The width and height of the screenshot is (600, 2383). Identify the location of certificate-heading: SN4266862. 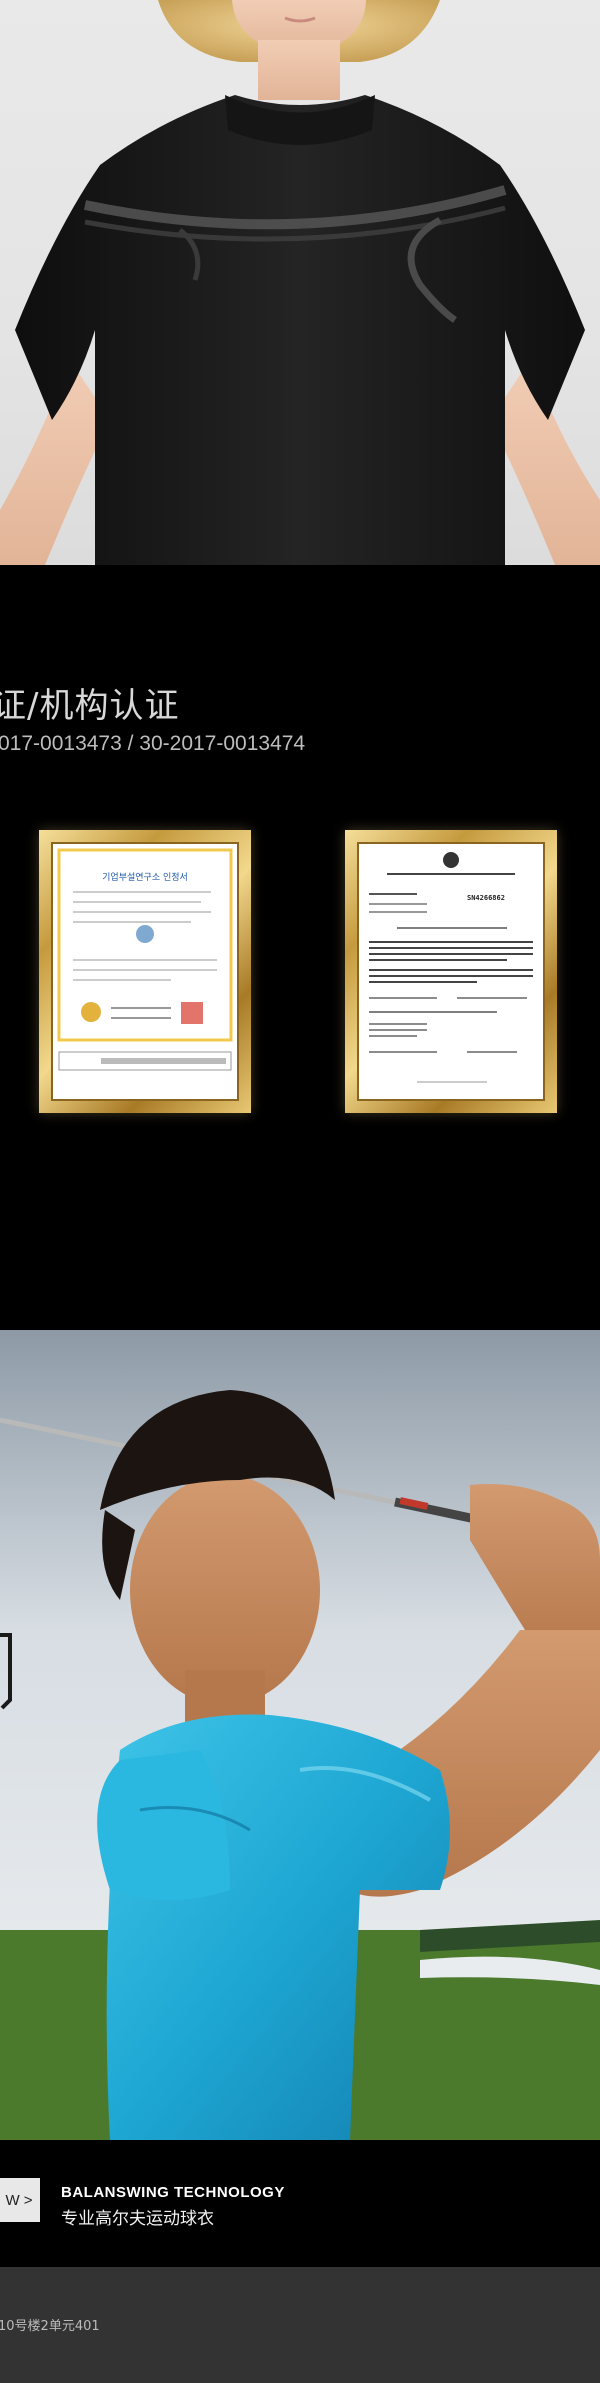
(486, 898).